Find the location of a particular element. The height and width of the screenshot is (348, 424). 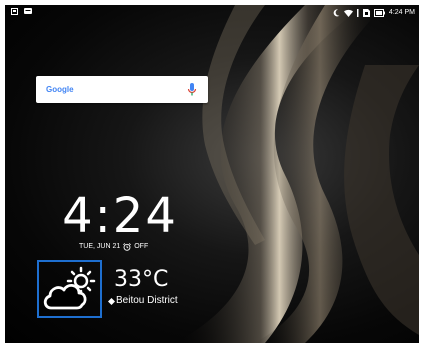

do-not-disturb-moon-icon is located at coordinates (336, 13).